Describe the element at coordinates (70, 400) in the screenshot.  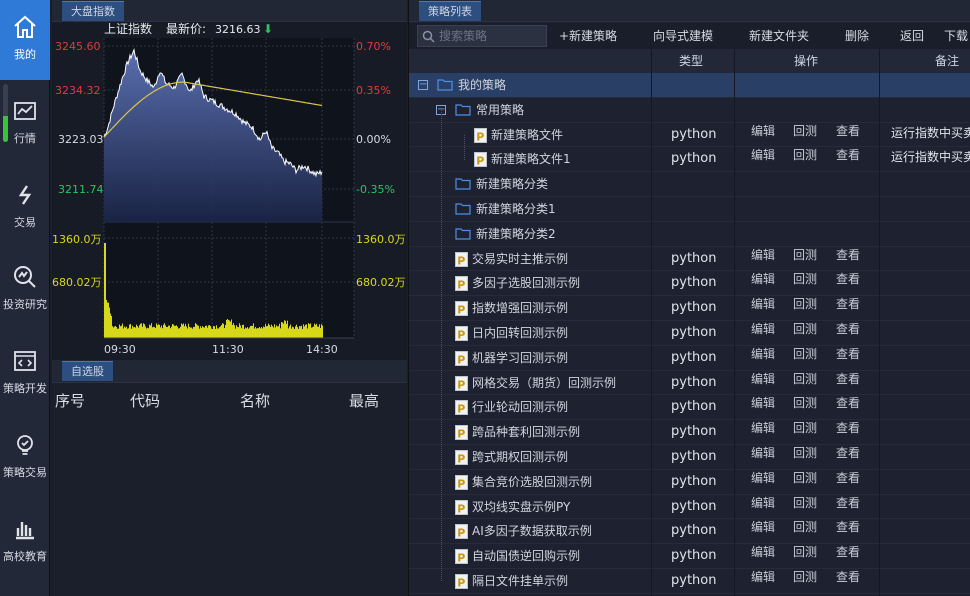
I see `col-index: 序号` at that location.